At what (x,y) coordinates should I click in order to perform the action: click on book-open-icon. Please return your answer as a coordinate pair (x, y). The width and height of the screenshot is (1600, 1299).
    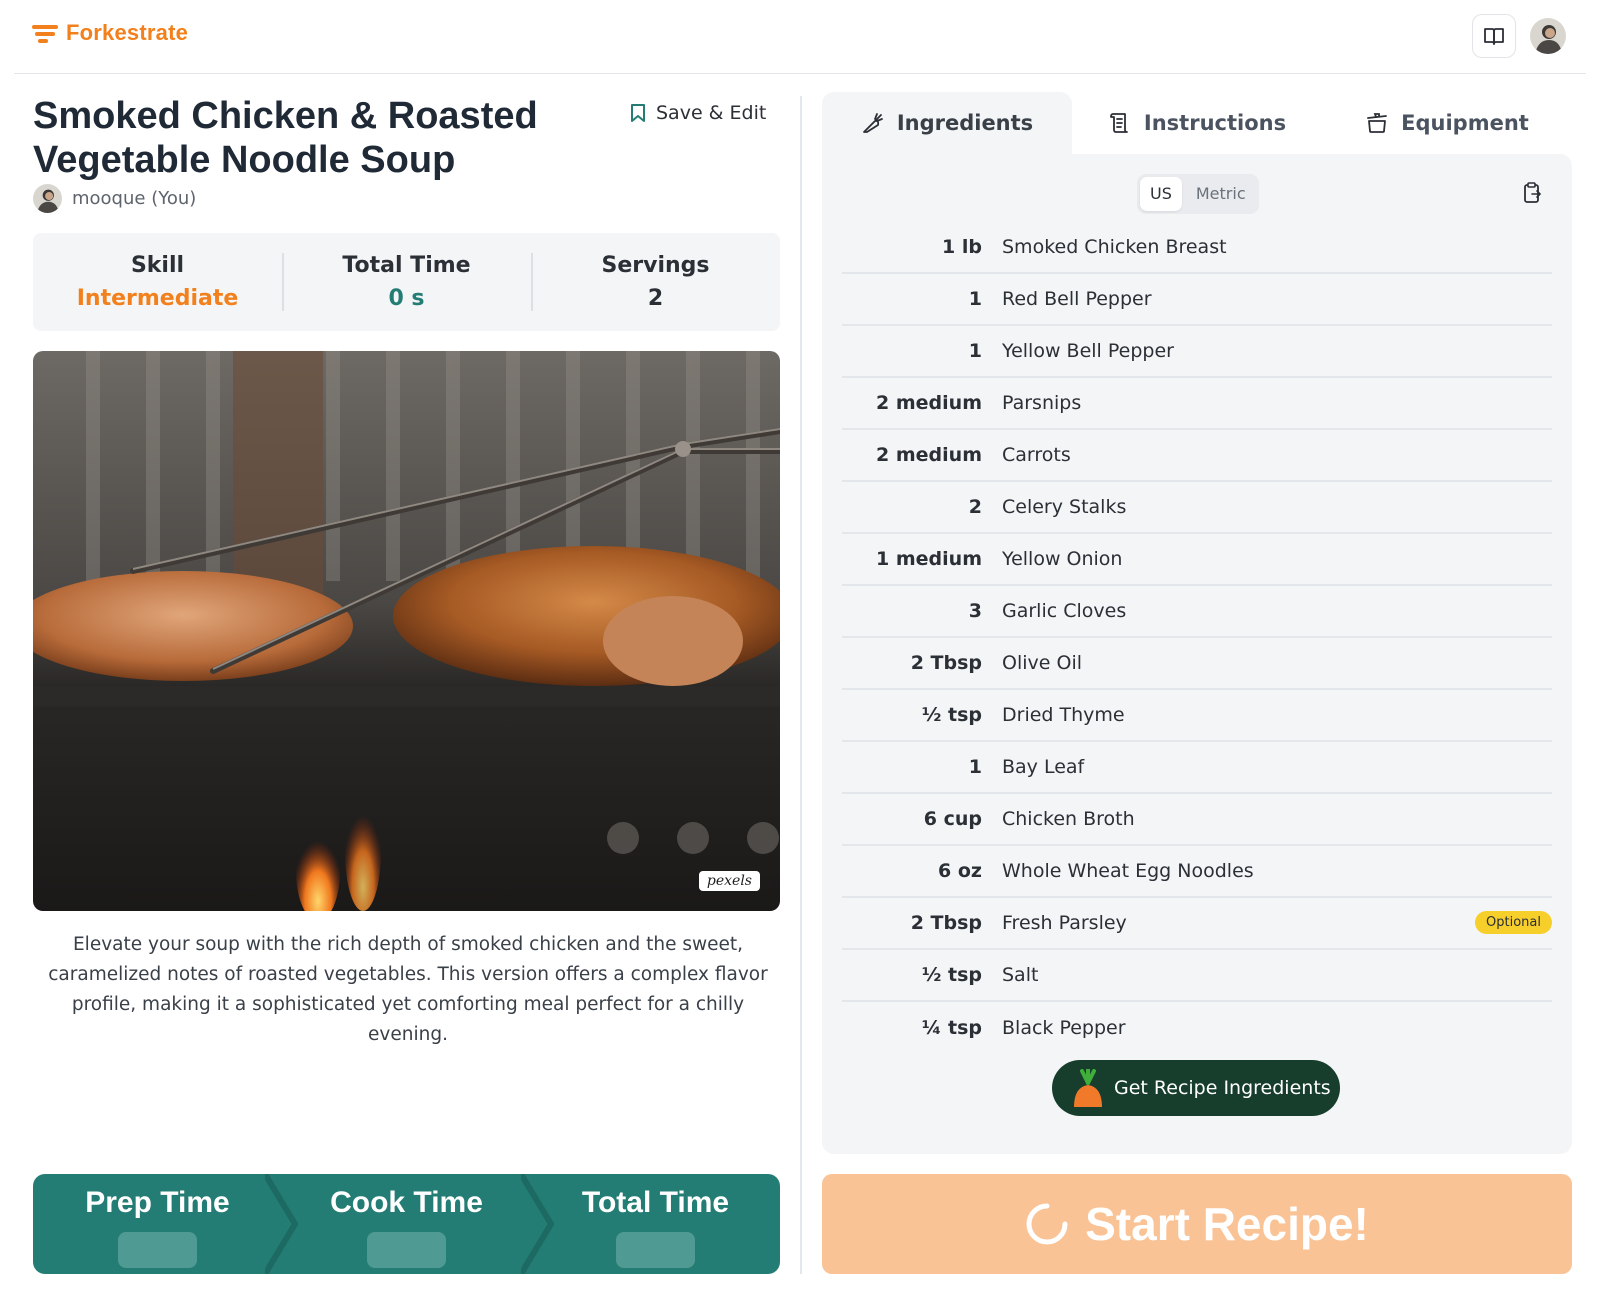
    Looking at the image, I should click on (1494, 36).